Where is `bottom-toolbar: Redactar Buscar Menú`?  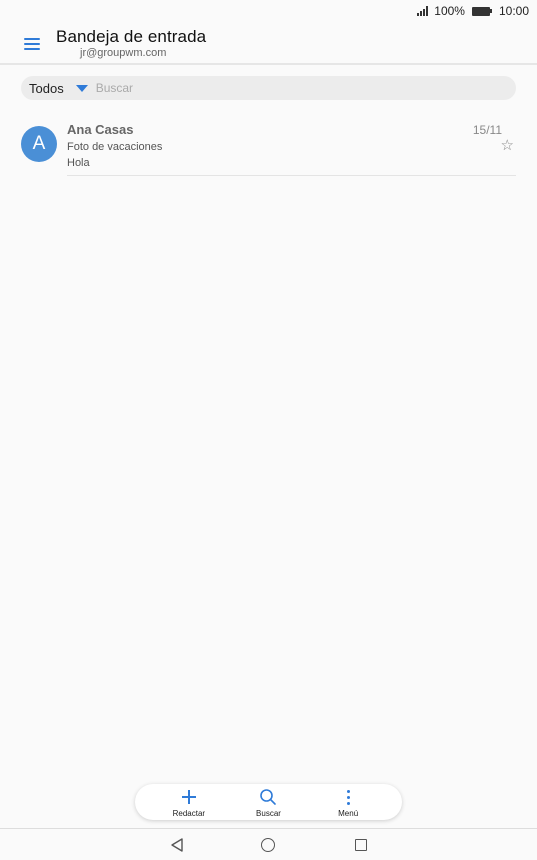
bottom-toolbar: Redactar Buscar Menú is located at coordinates (268, 802).